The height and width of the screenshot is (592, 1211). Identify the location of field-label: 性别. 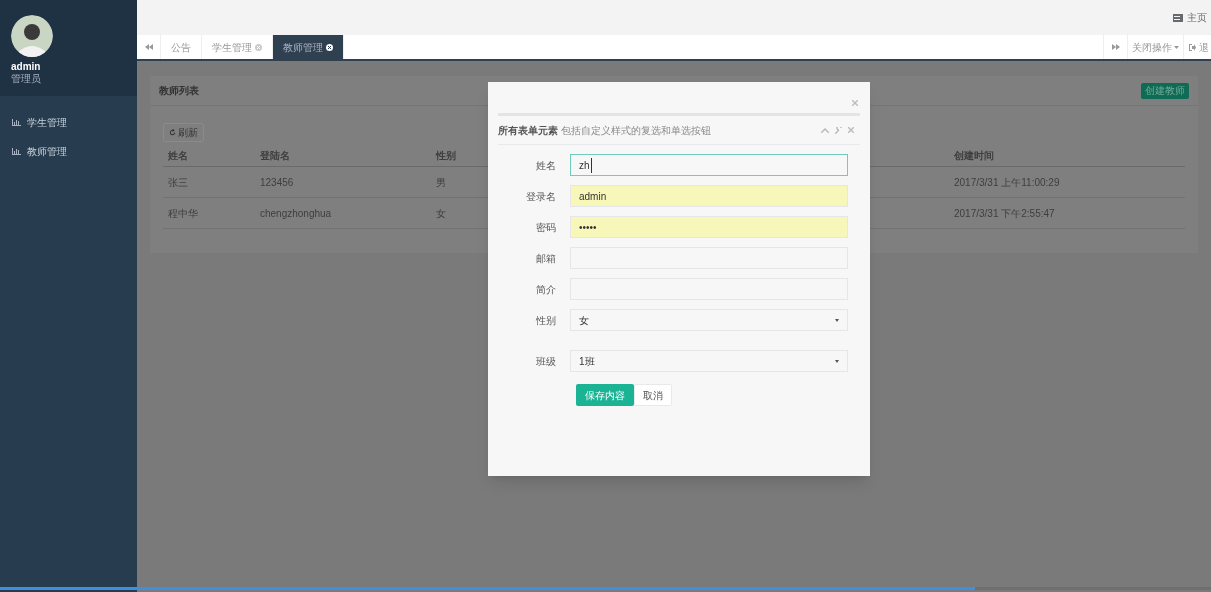
(546, 320).